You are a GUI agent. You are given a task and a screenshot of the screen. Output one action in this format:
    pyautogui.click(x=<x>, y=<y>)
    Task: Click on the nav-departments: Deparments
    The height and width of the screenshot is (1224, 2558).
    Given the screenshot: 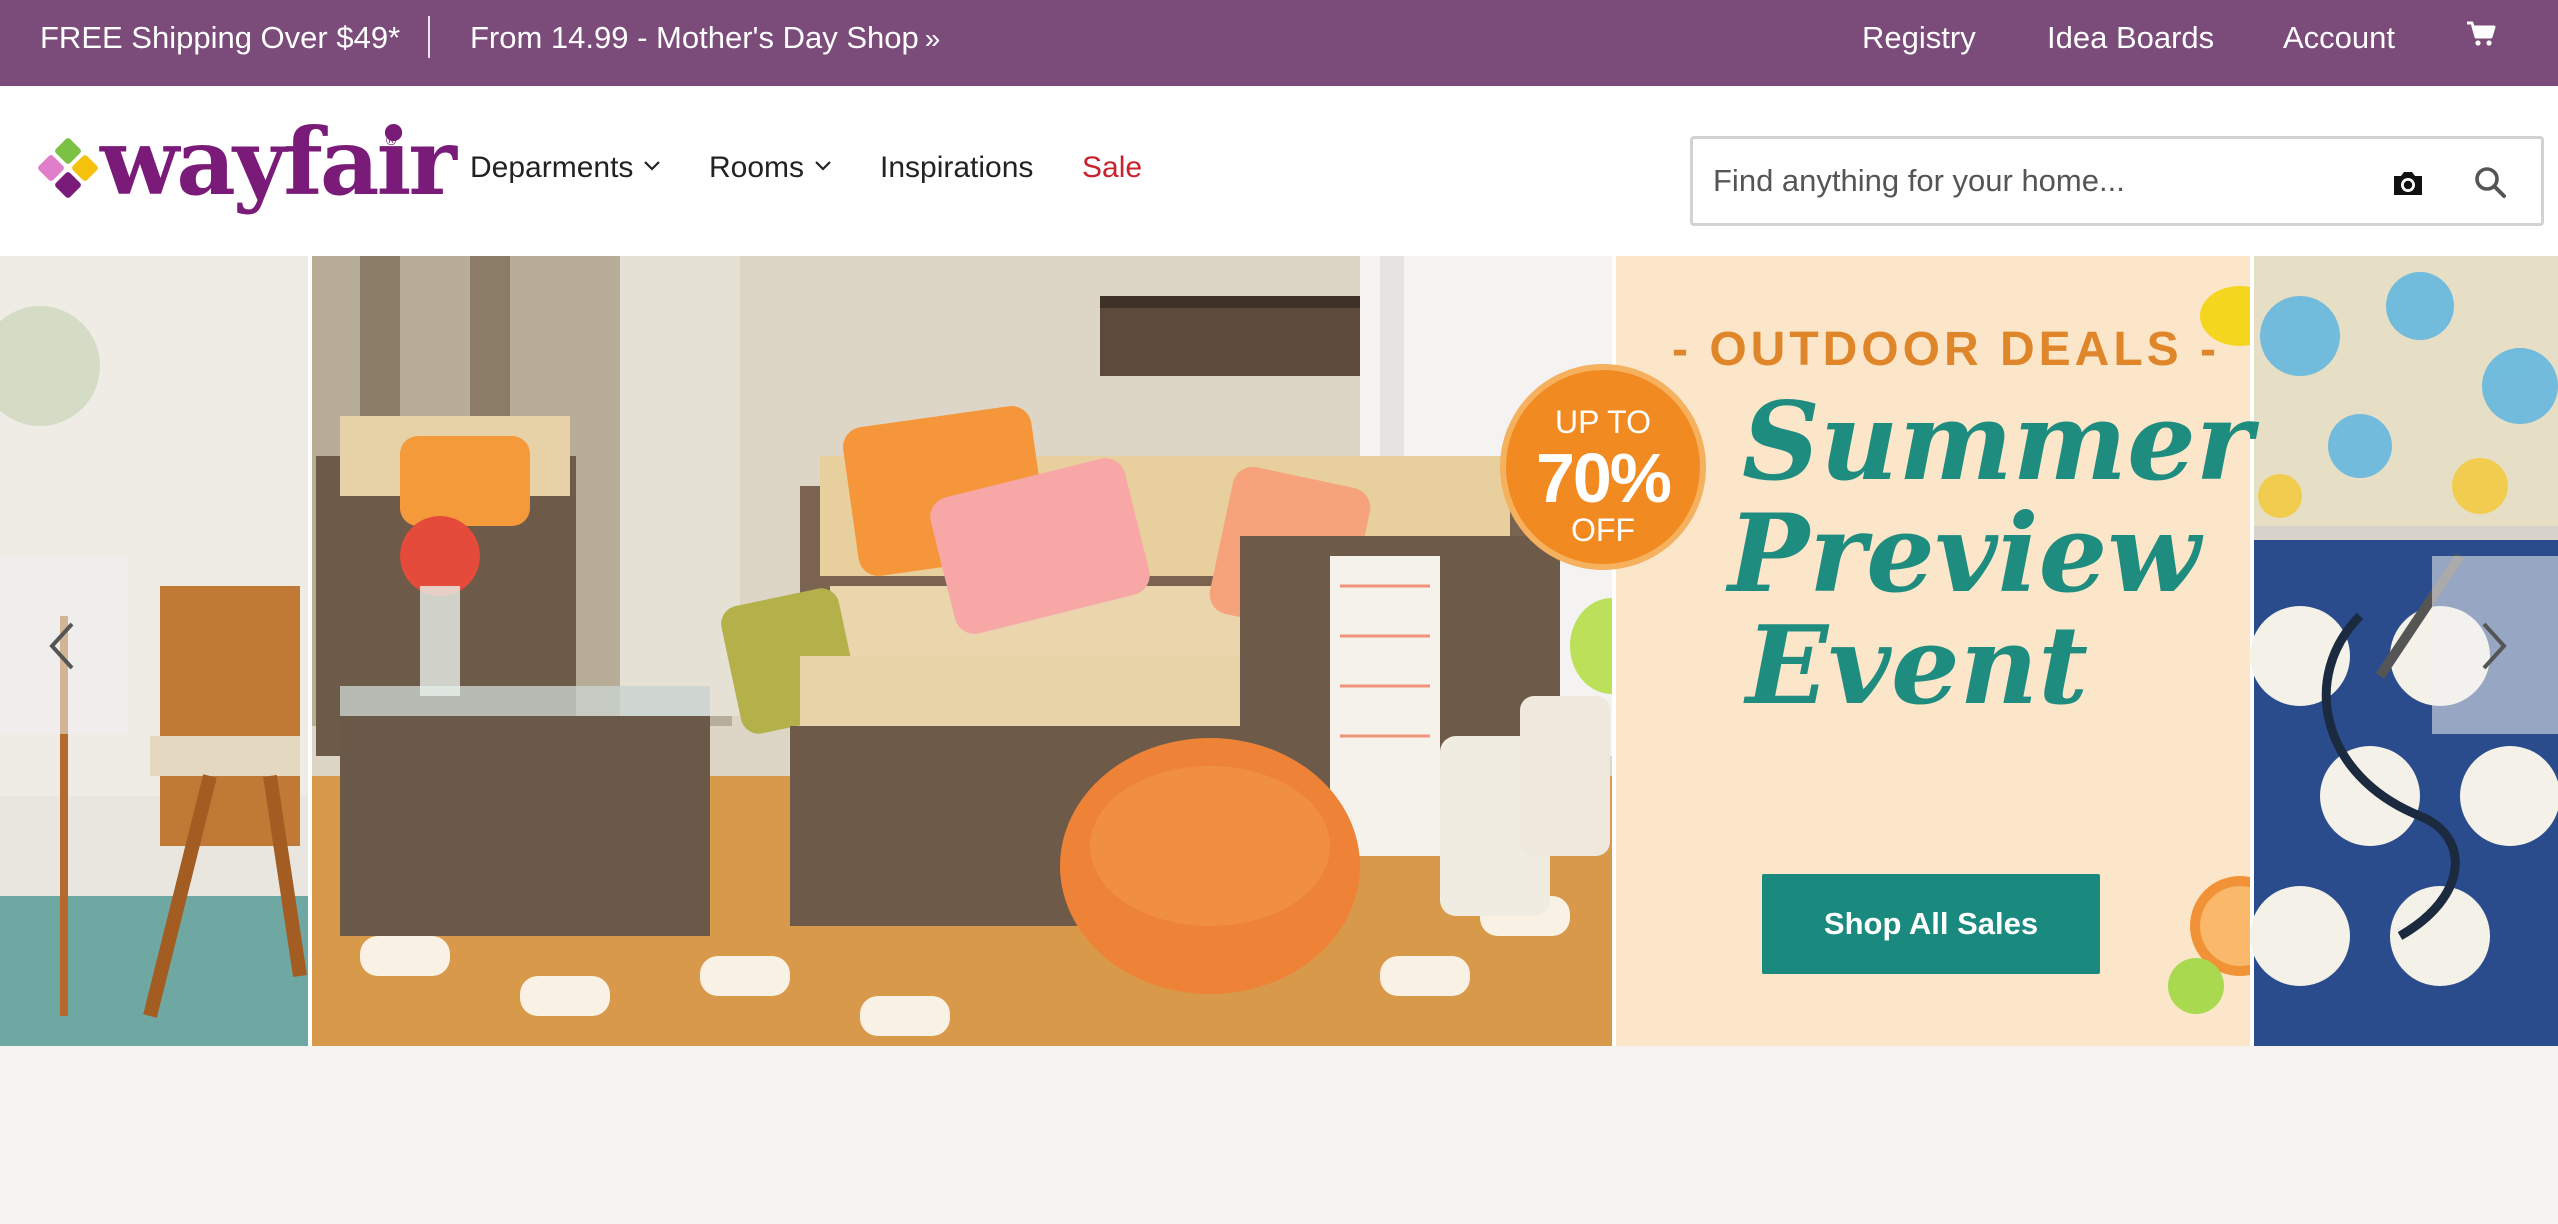 What is the action you would take?
    pyautogui.click(x=565, y=171)
    